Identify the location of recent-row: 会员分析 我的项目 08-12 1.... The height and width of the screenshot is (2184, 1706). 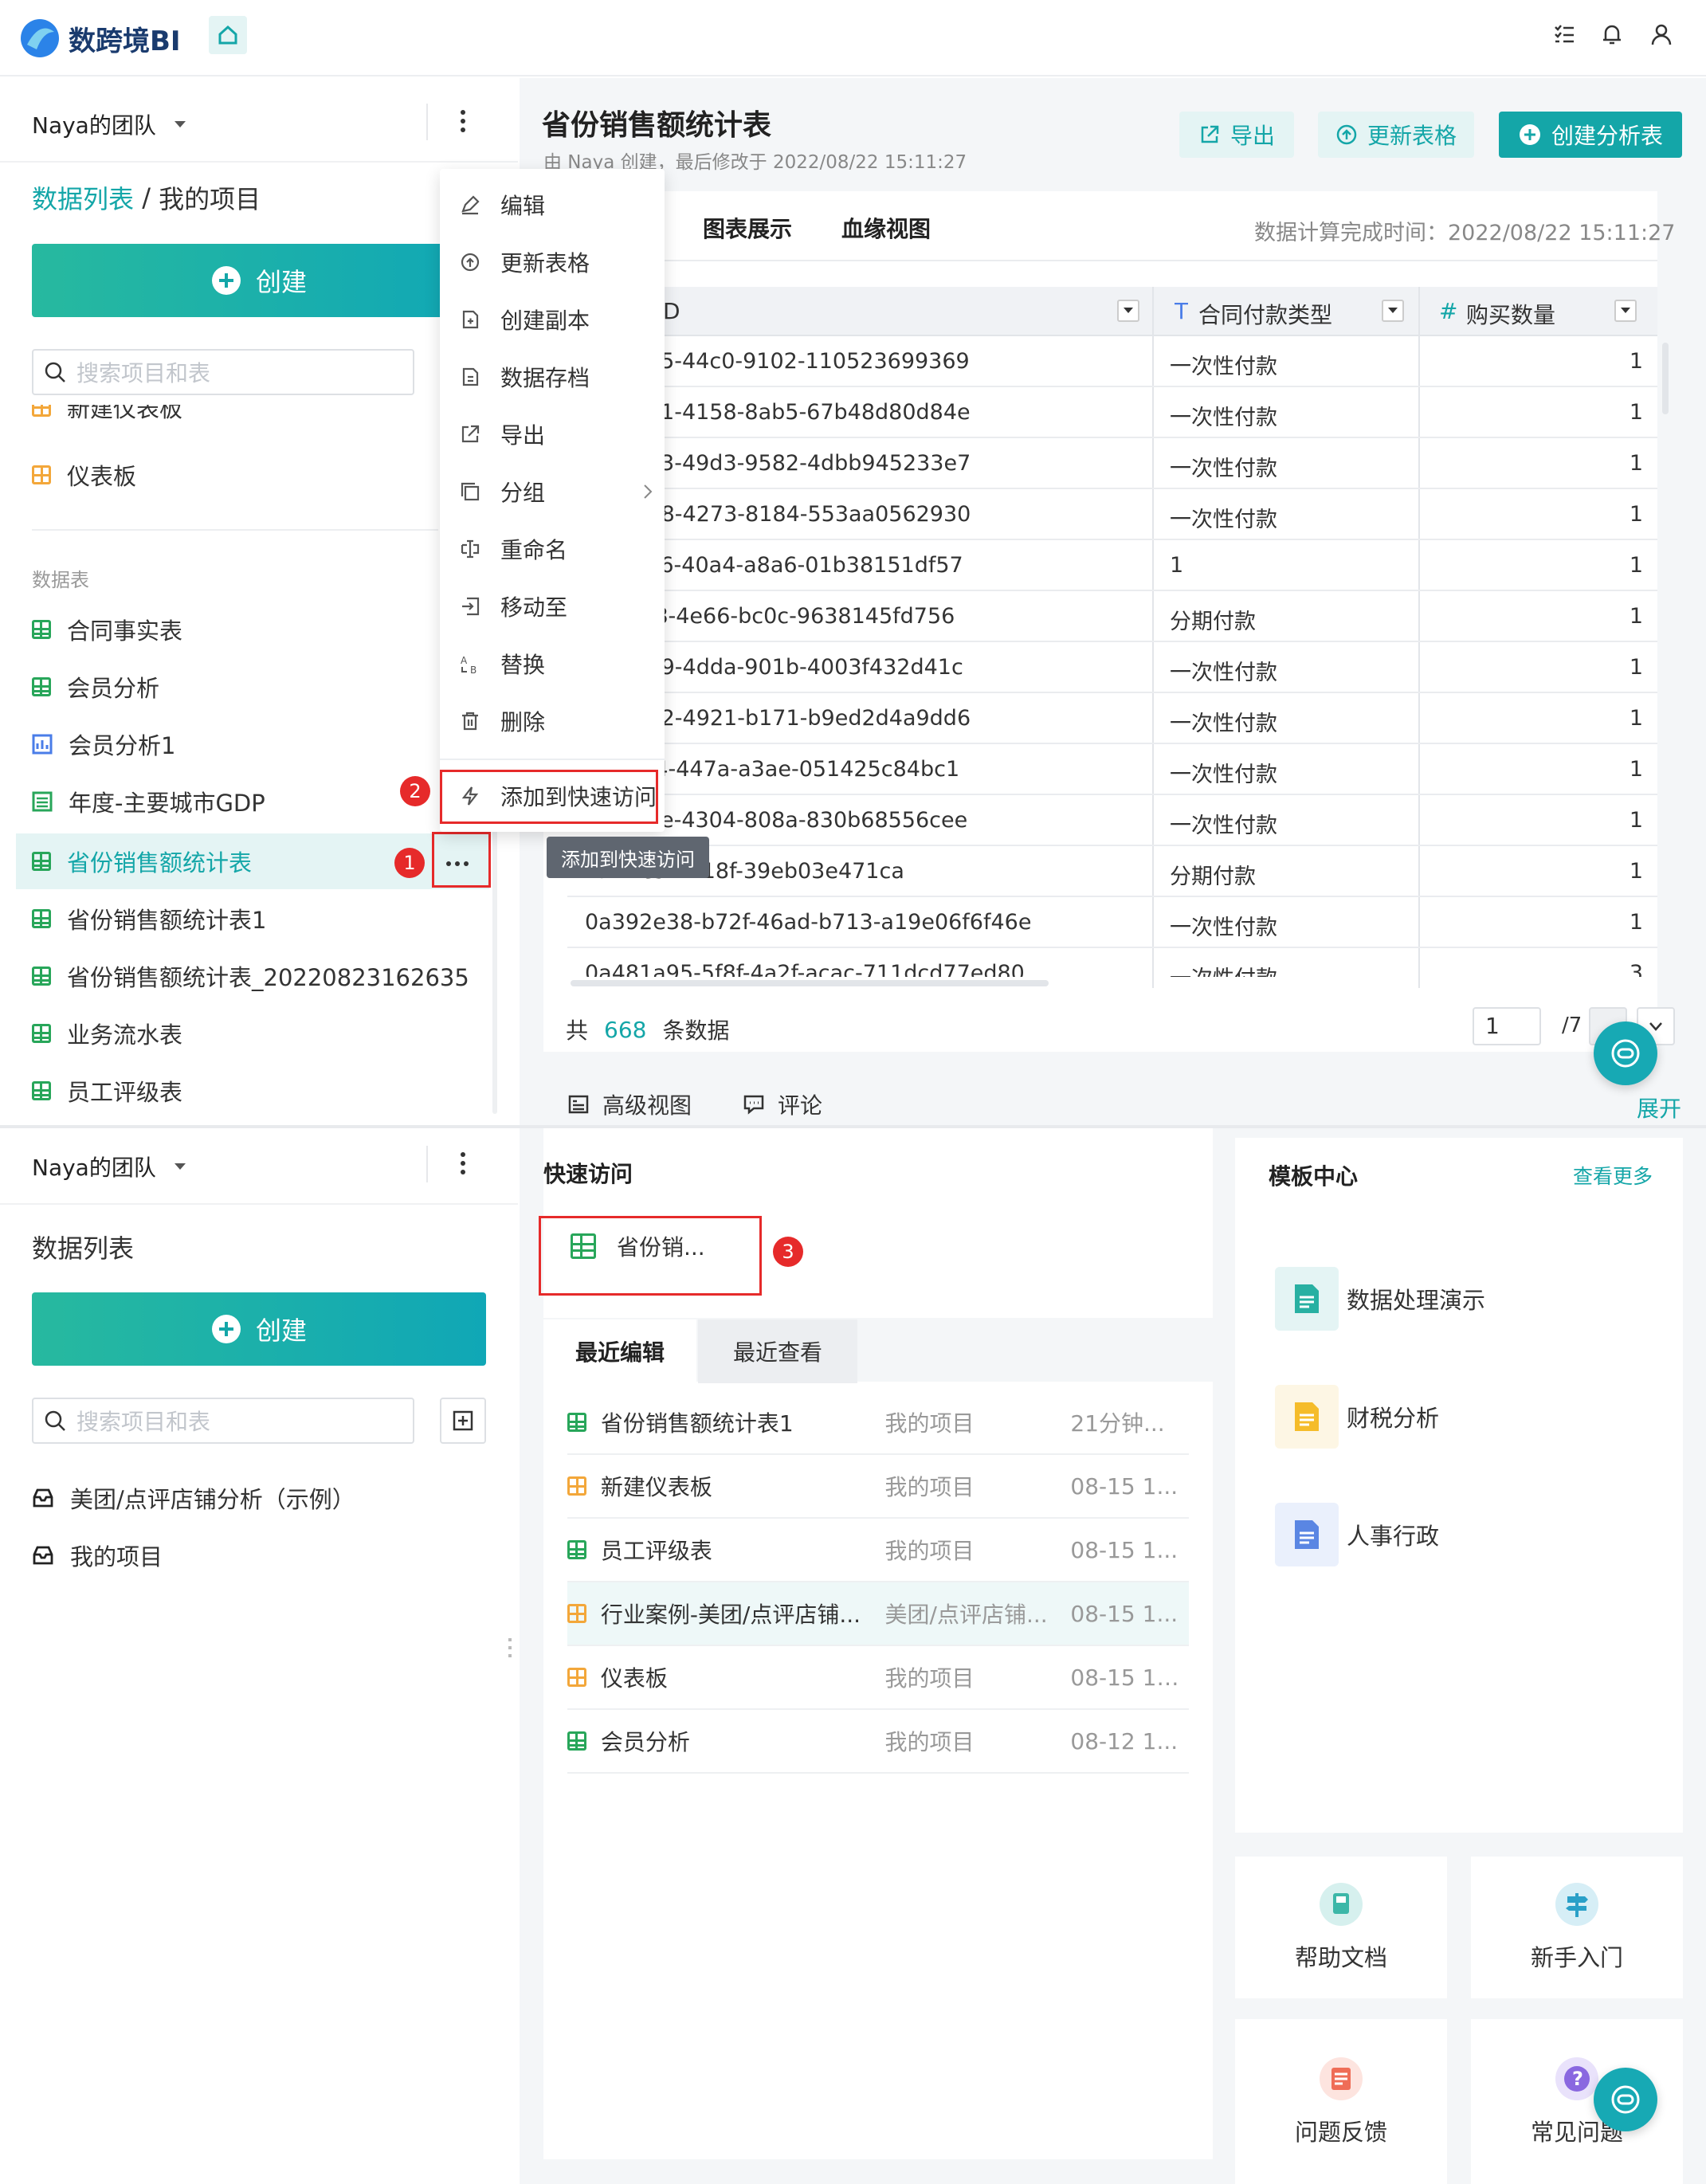
(878, 1742).